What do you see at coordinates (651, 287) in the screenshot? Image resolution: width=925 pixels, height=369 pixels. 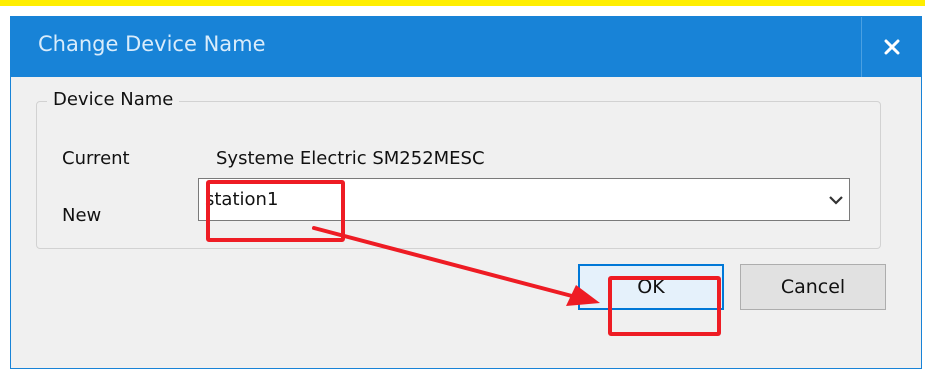 I see `ok-button: OK` at bounding box center [651, 287].